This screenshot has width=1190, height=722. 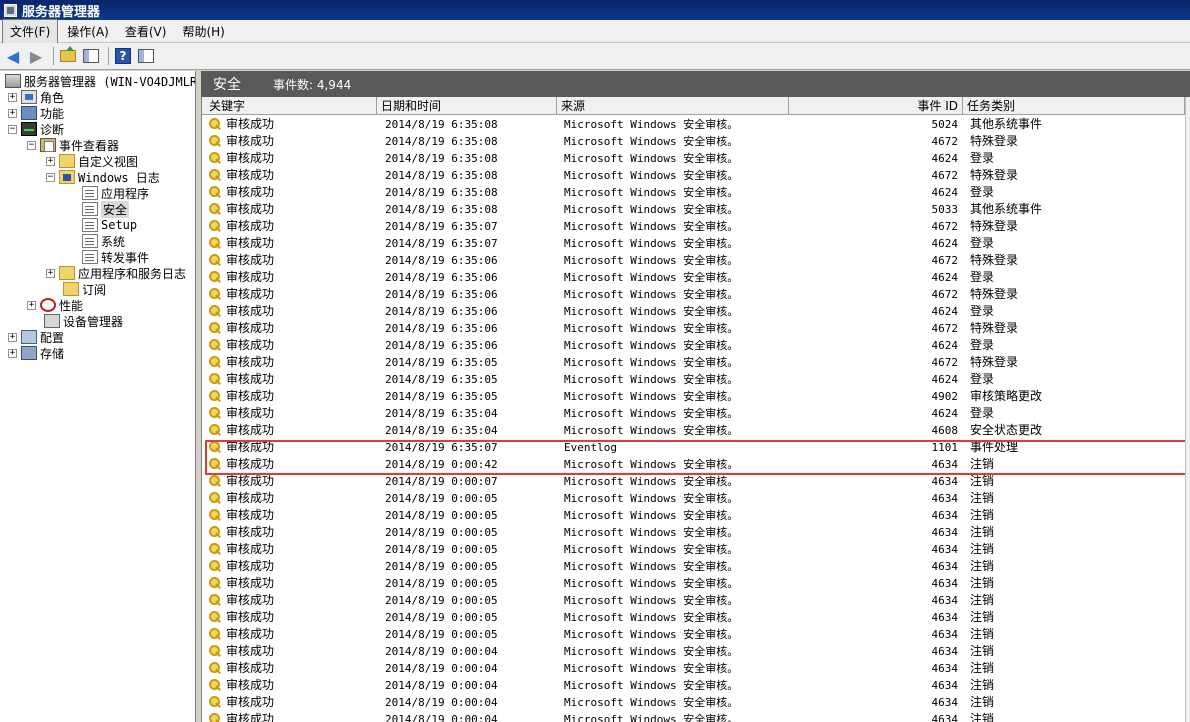 I want to click on tree-item-roles: + 角色, so click(x=36, y=97).